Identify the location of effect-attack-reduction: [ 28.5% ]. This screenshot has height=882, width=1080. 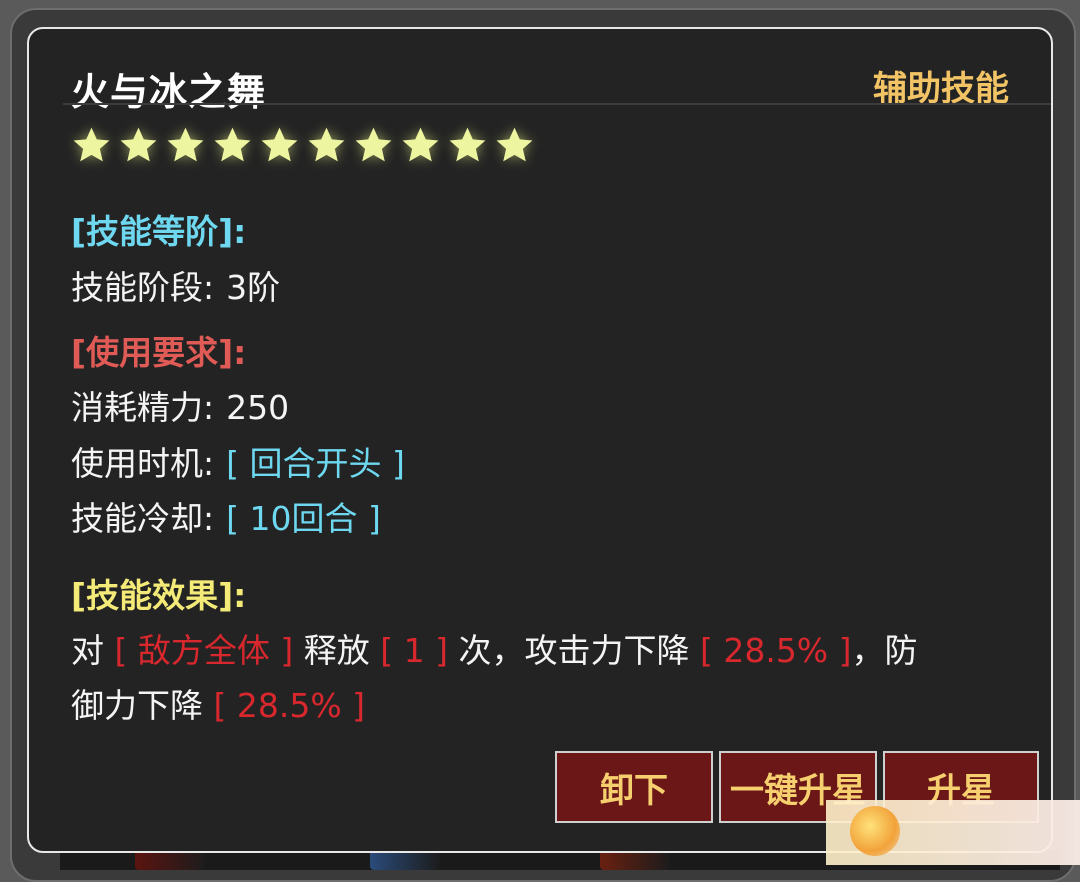
(775, 650).